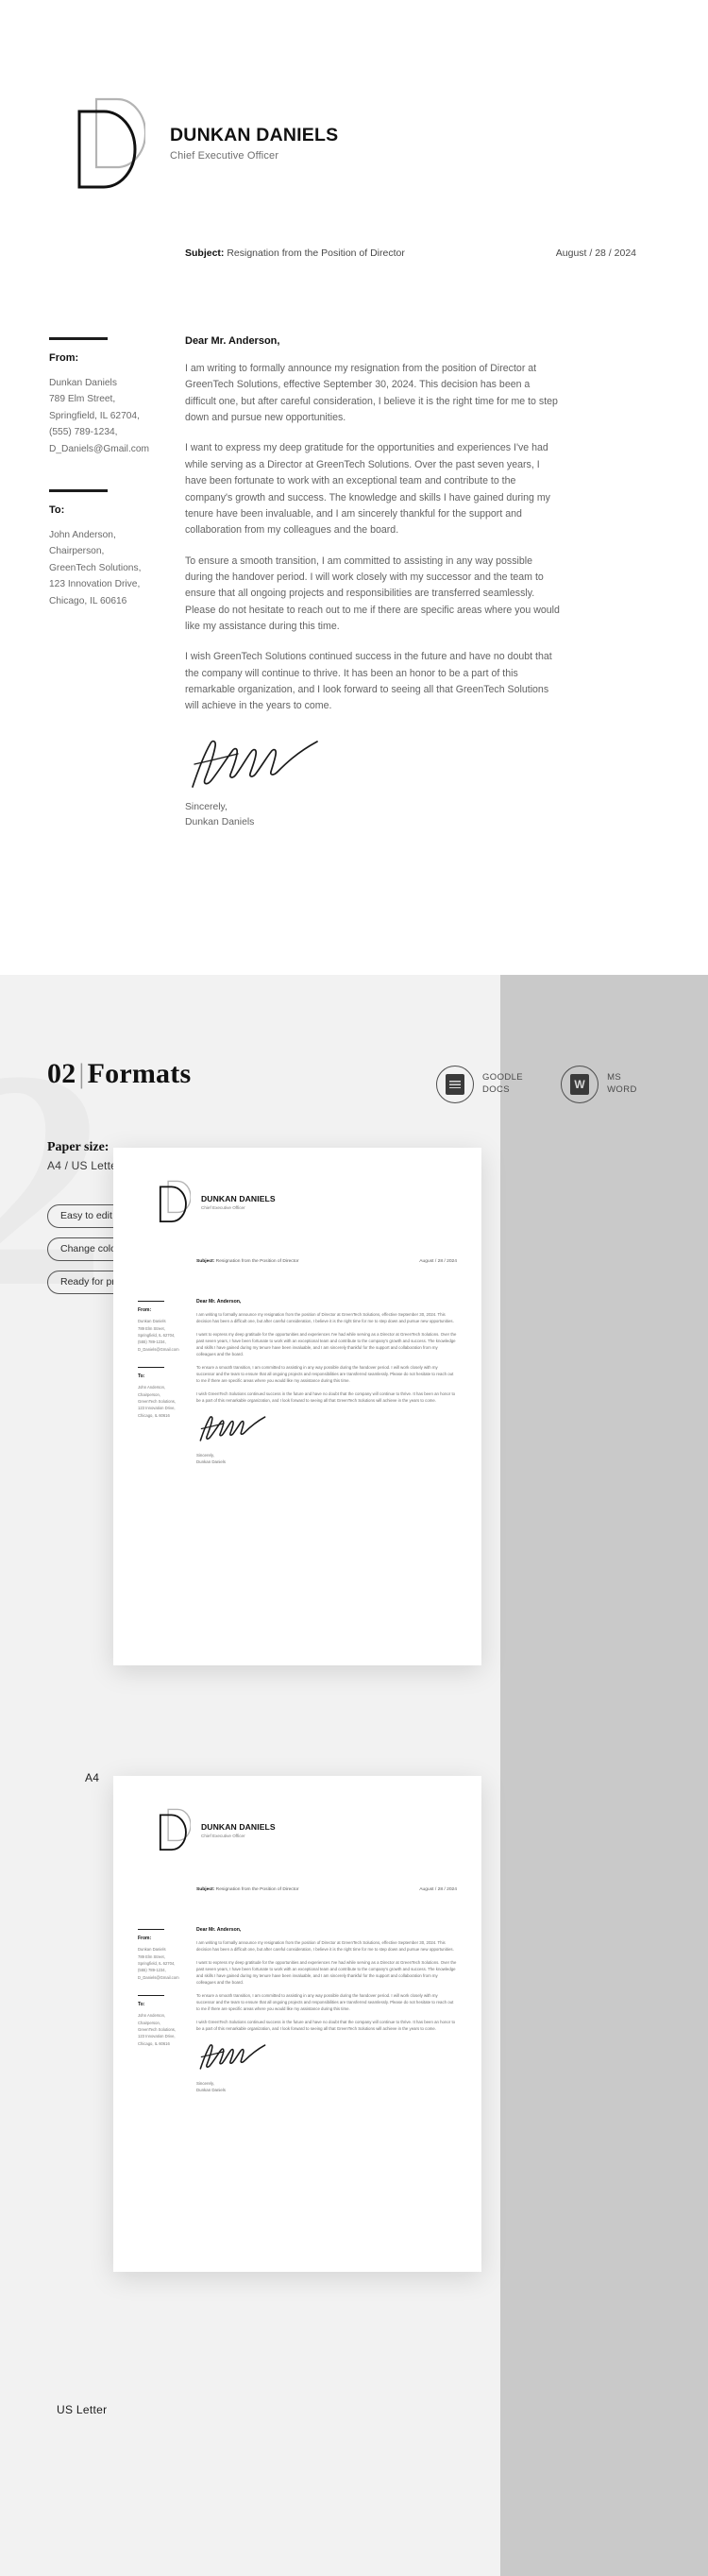 This screenshot has width=708, height=2576. What do you see at coordinates (503, 1078) in the screenshot?
I see `badge-line-1: GOODLE` at bounding box center [503, 1078].